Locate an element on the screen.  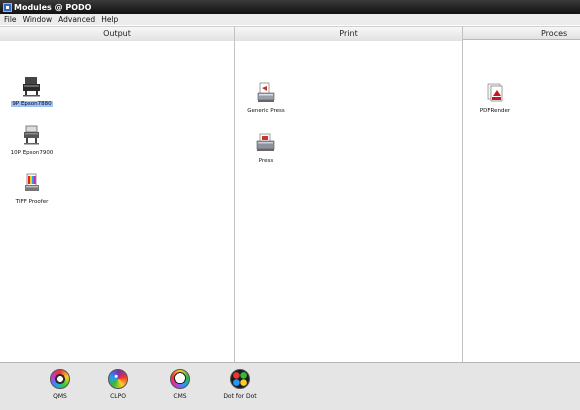
tool-label: CMS is located at coordinates (180, 396).